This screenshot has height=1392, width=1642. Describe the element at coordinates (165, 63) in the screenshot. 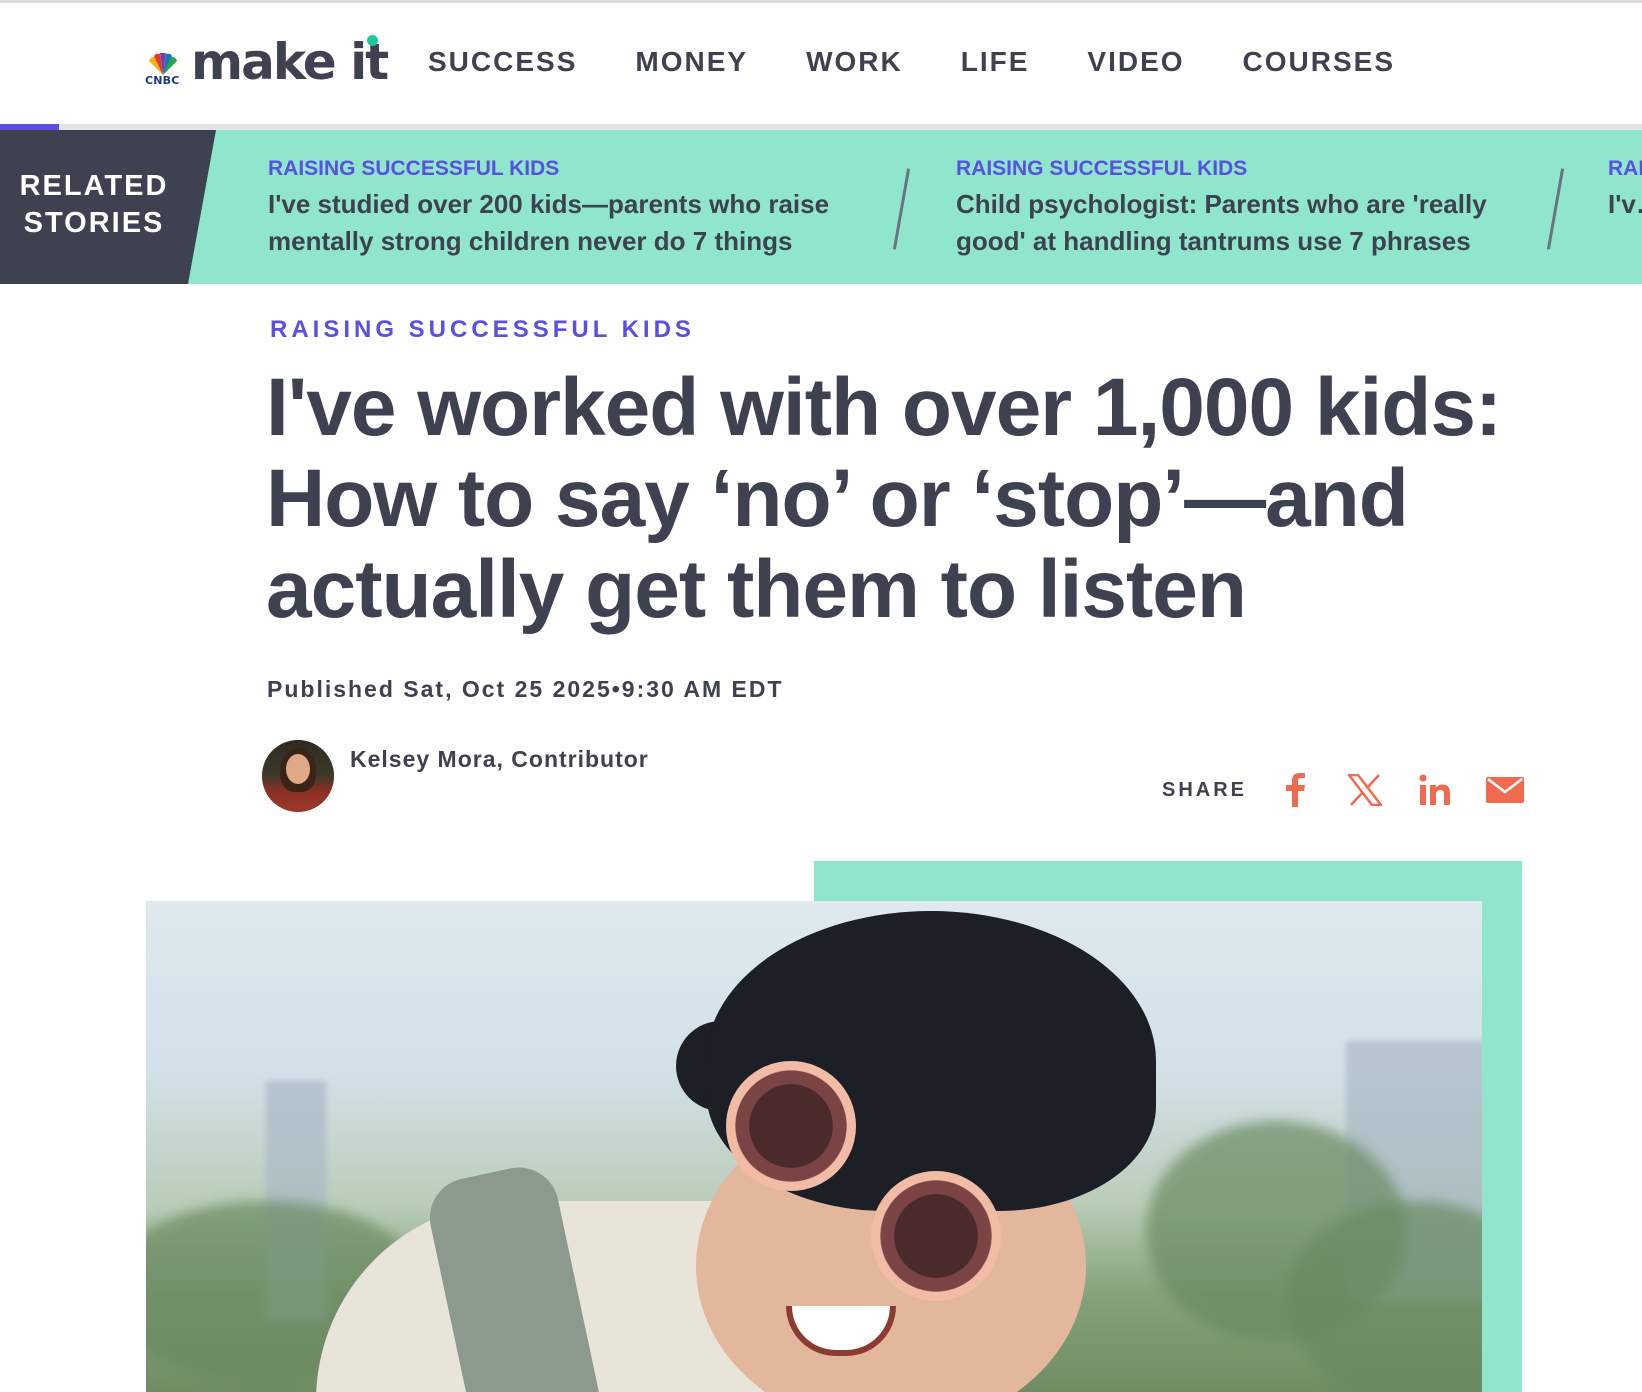

I see `cnbc-peacock-icon: CNBC` at that location.